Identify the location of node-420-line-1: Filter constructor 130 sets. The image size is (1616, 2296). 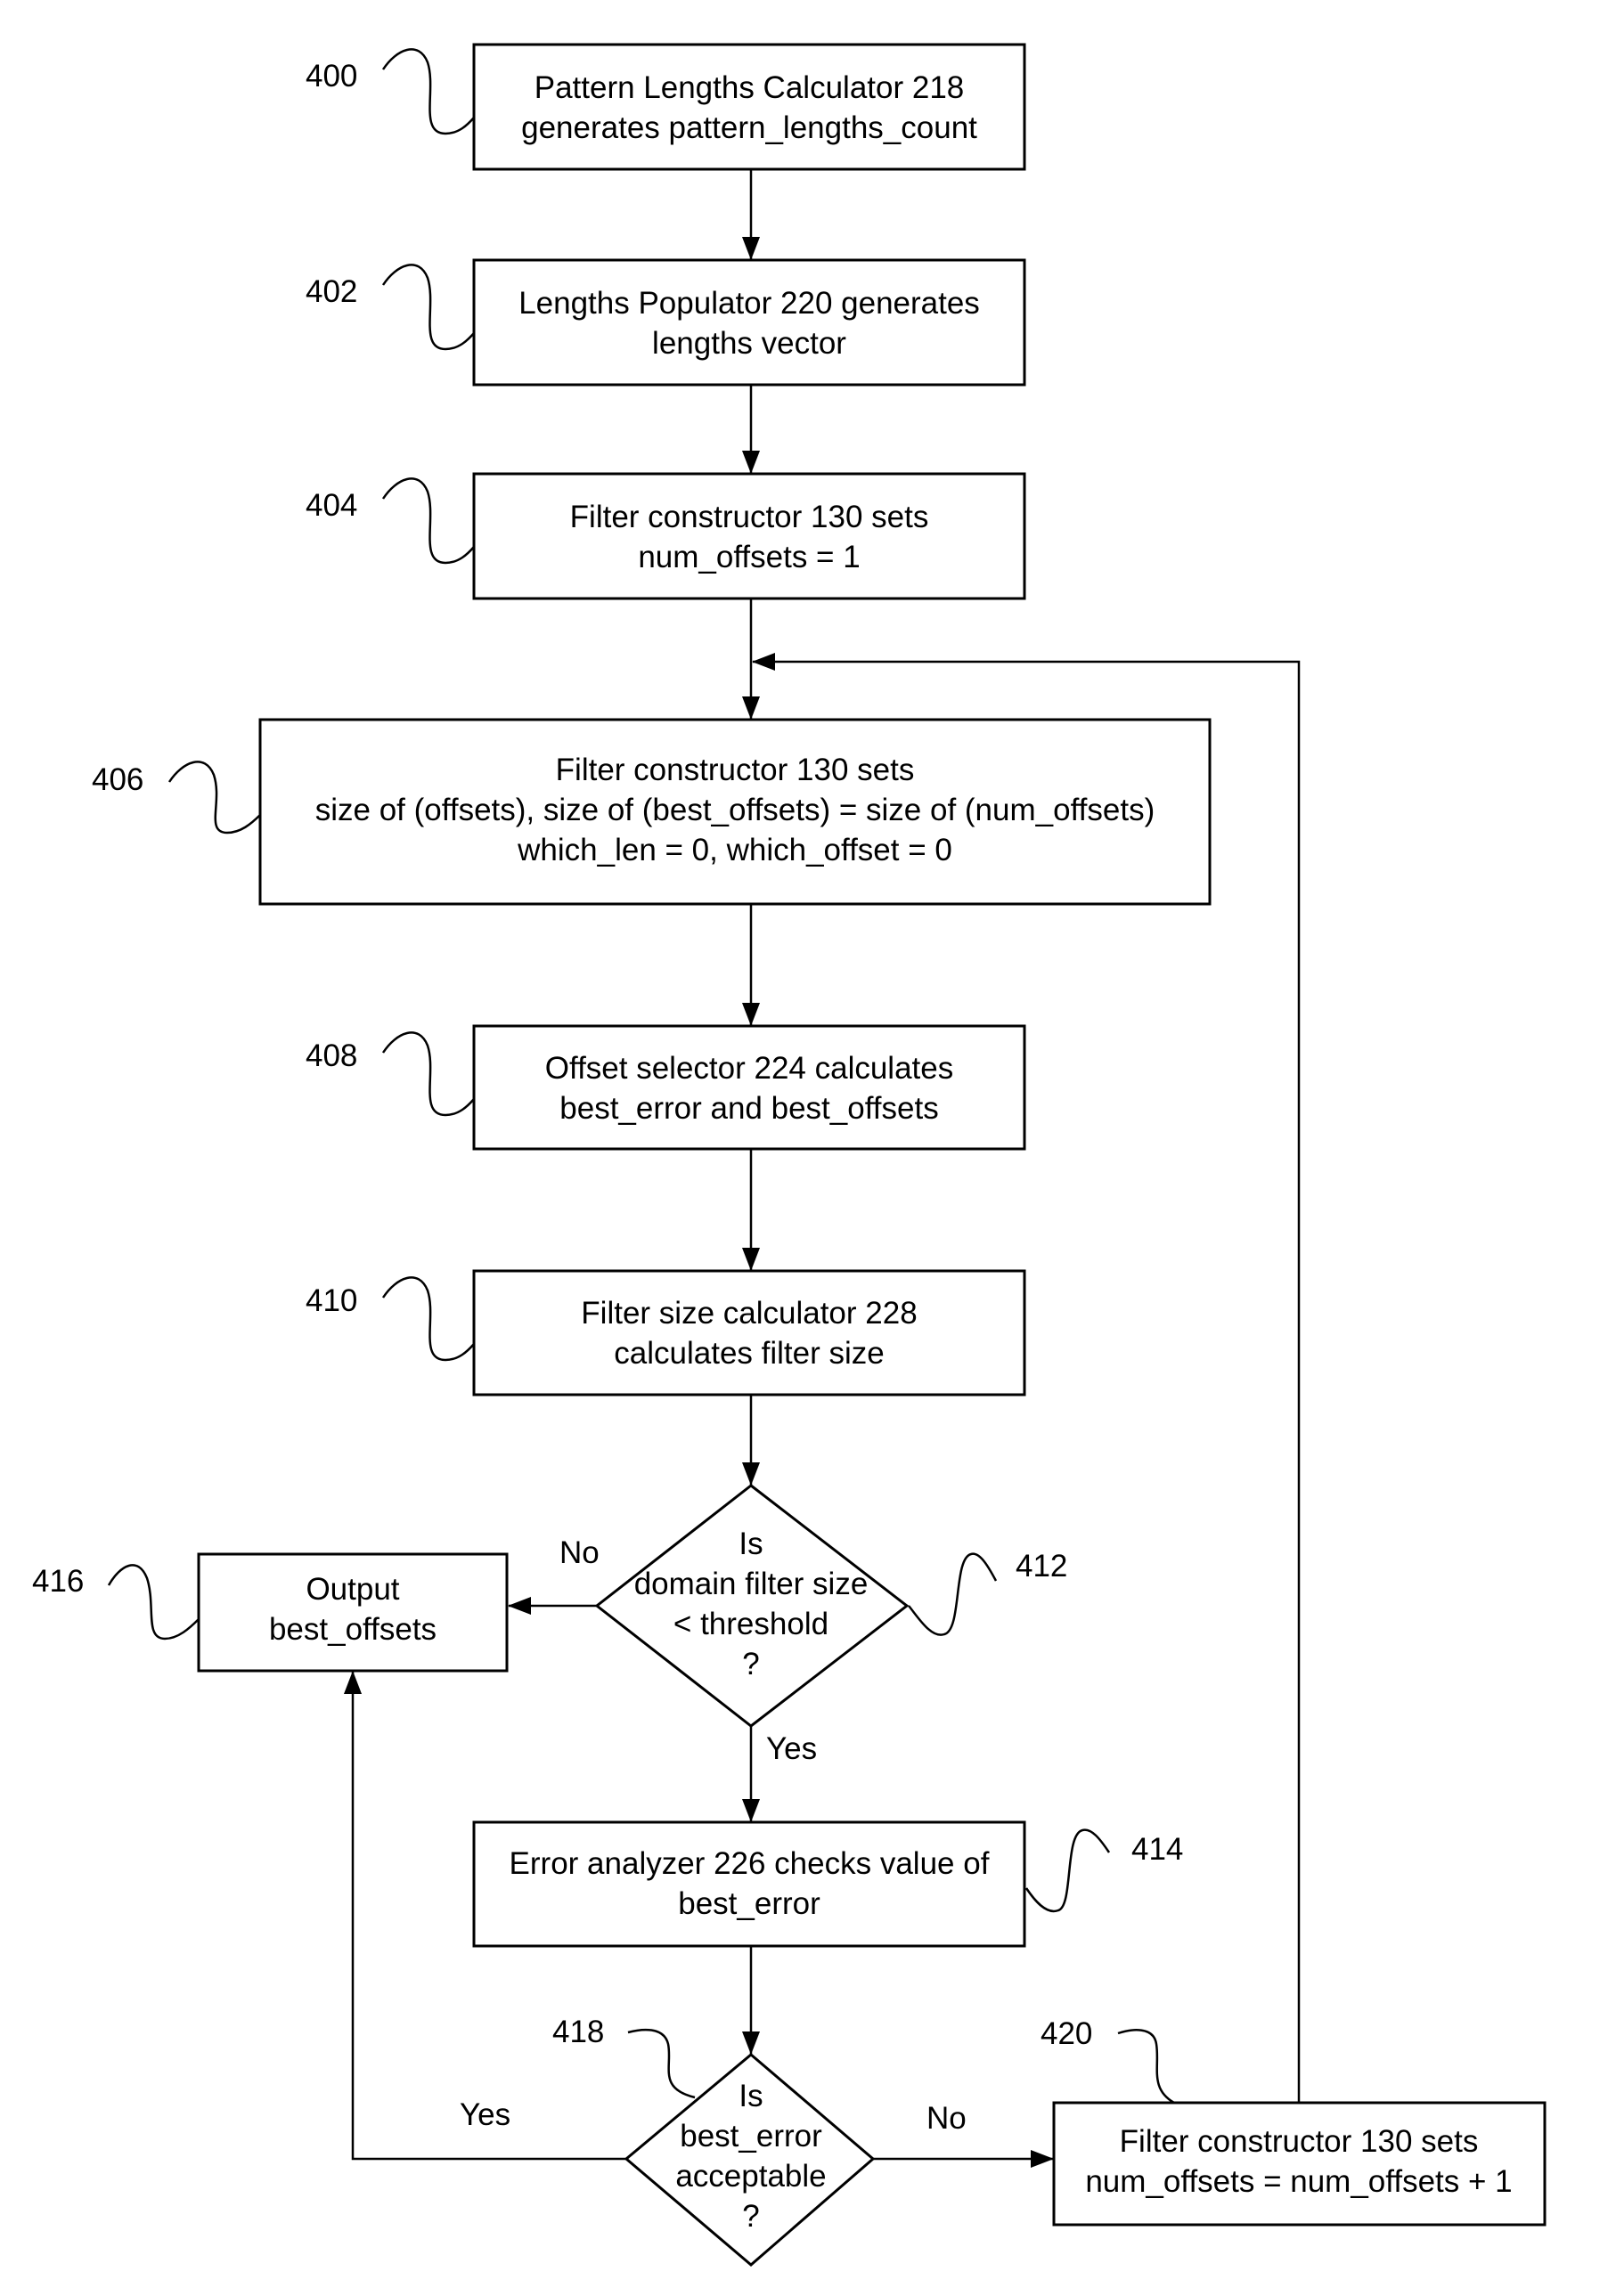
(1299, 2141).